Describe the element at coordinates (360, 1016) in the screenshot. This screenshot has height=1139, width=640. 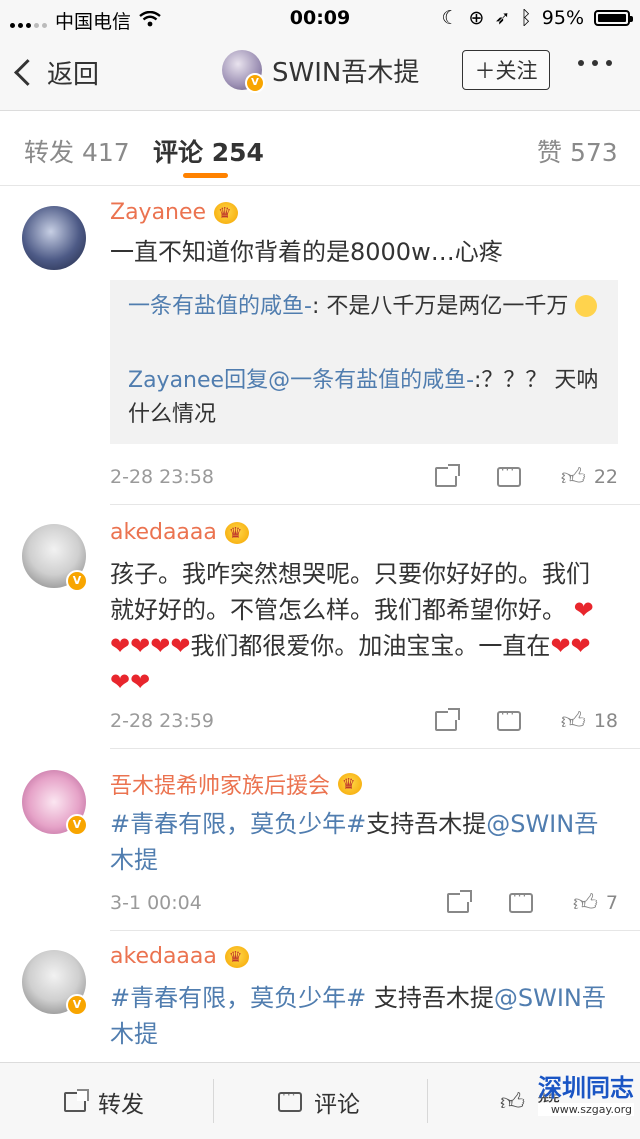
I see `comment-text: #青春有限，莫负少年# 支持吾木提@SWIN吾木提` at that location.